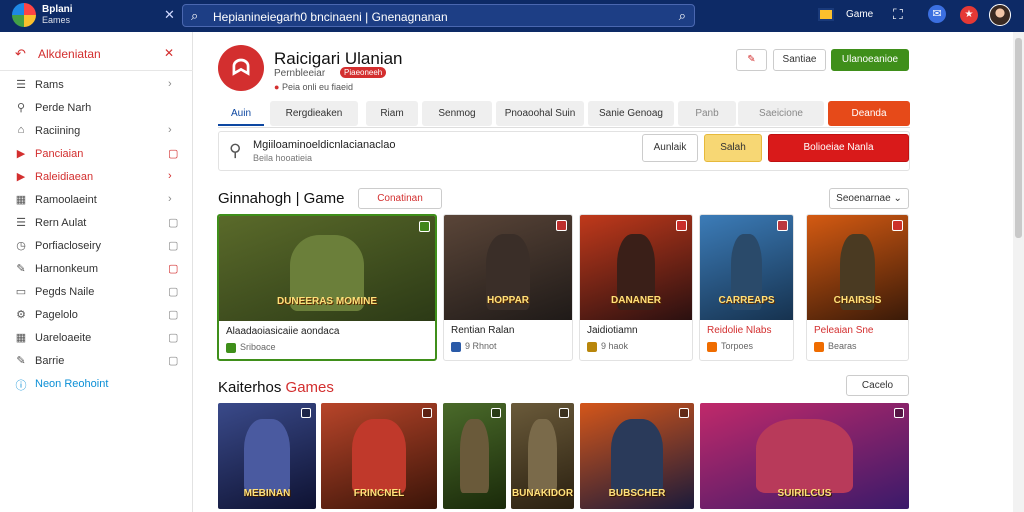 Image resolution: width=1024 pixels, height=512 pixels. Describe the element at coordinates (869, 198) in the screenshot. I see `sort-dropdown: Seoenarnae ⌄` at that location.